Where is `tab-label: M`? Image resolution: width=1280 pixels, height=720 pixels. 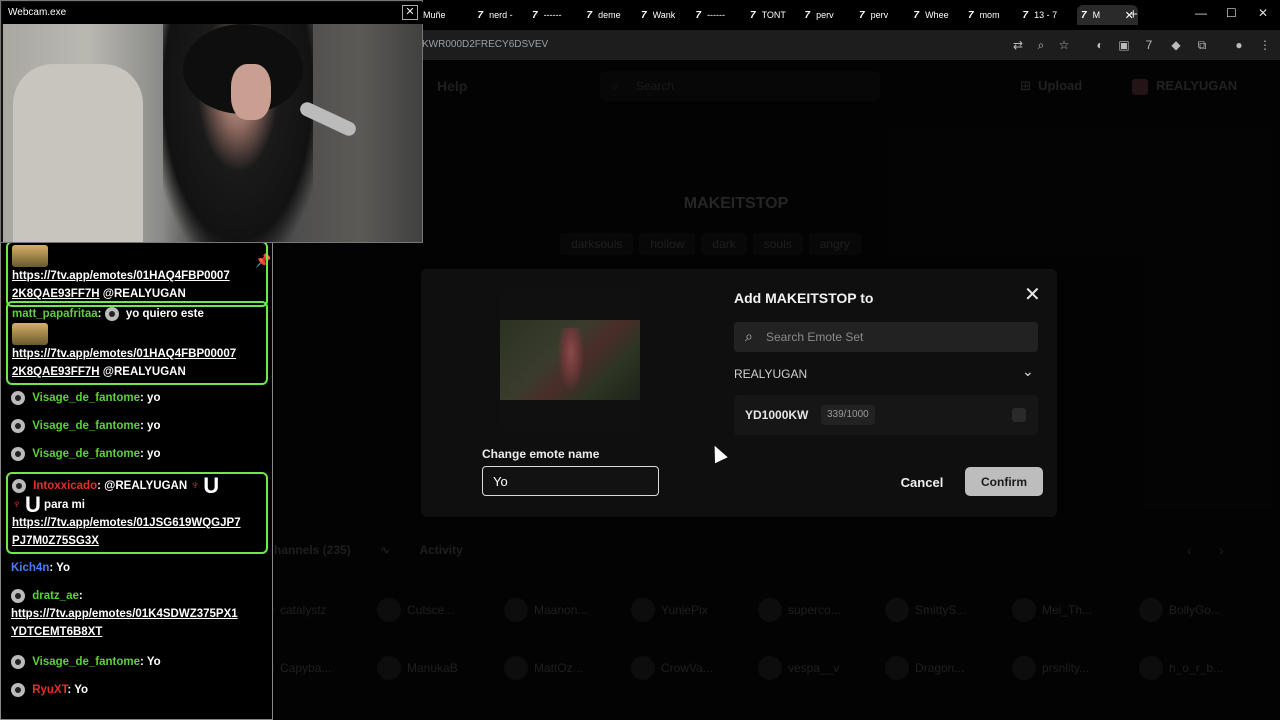
tab-label: M is located at coordinates (1096, 15).